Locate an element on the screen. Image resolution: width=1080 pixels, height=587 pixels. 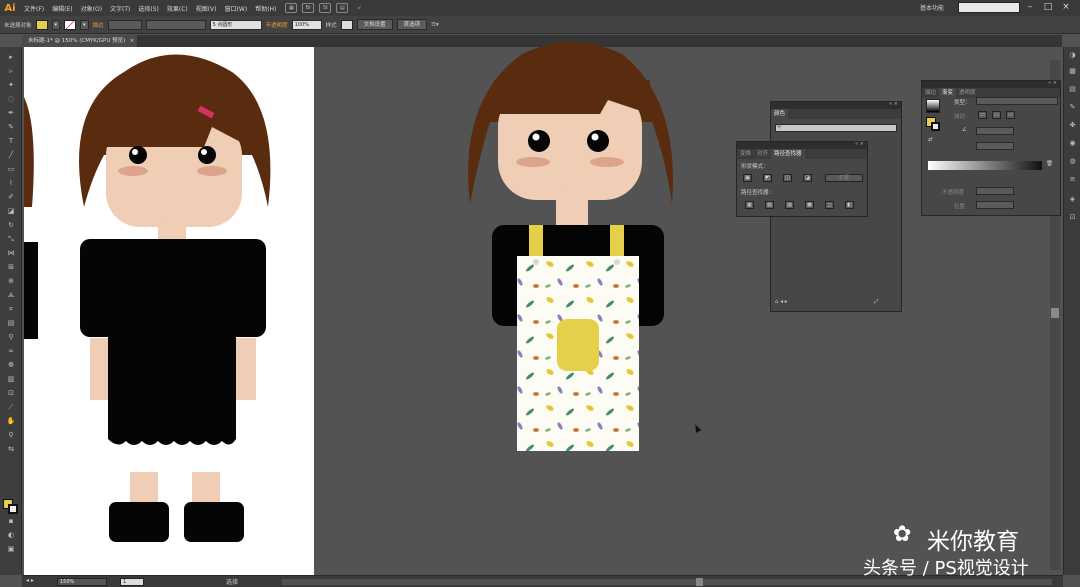
hand-tool-icon: ✋ is located at coordinates (11, 421).